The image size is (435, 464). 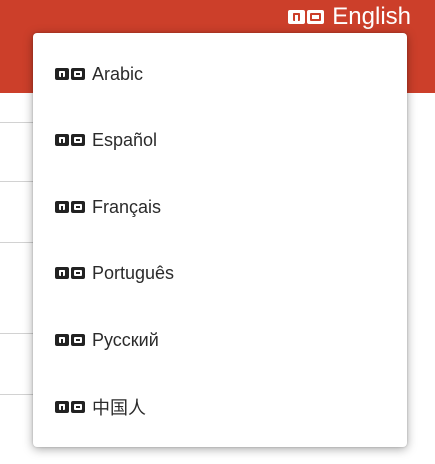 What do you see at coordinates (220, 74) in the screenshot?
I see `language-option-arabic: Arabic` at bounding box center [220, 74].